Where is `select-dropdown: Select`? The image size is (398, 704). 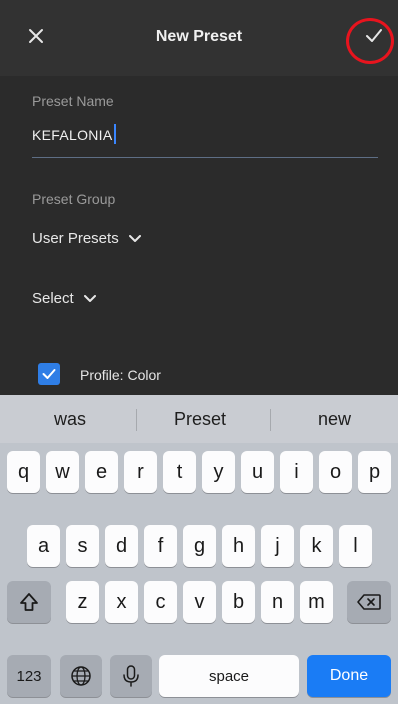 select-dropdown: Select is located at coordinates (64, 298).